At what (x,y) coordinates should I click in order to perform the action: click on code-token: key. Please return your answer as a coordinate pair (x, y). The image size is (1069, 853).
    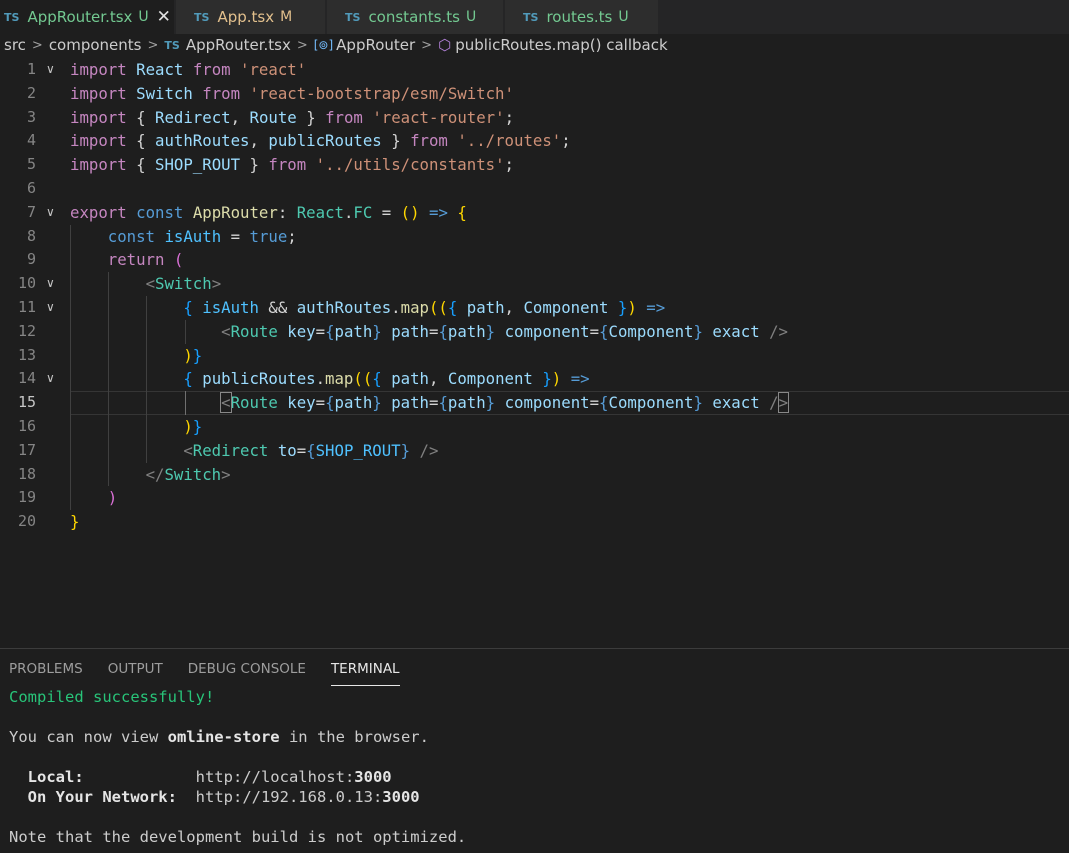
    Looking at the image, I should click on (301, 331).